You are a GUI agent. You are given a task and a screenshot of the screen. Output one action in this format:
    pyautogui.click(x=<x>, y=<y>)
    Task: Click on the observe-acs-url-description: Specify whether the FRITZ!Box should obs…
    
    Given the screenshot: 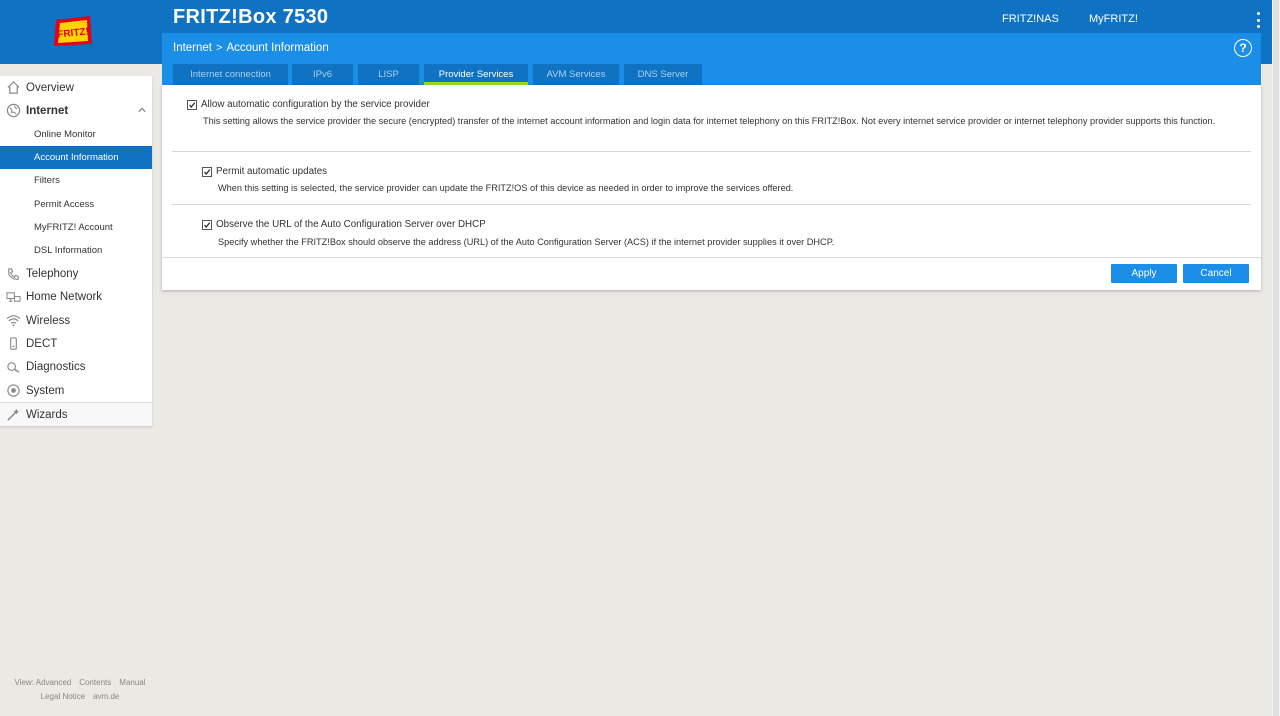 What is the action you would take?
    pyautogui.click(x=526, y=242)
    